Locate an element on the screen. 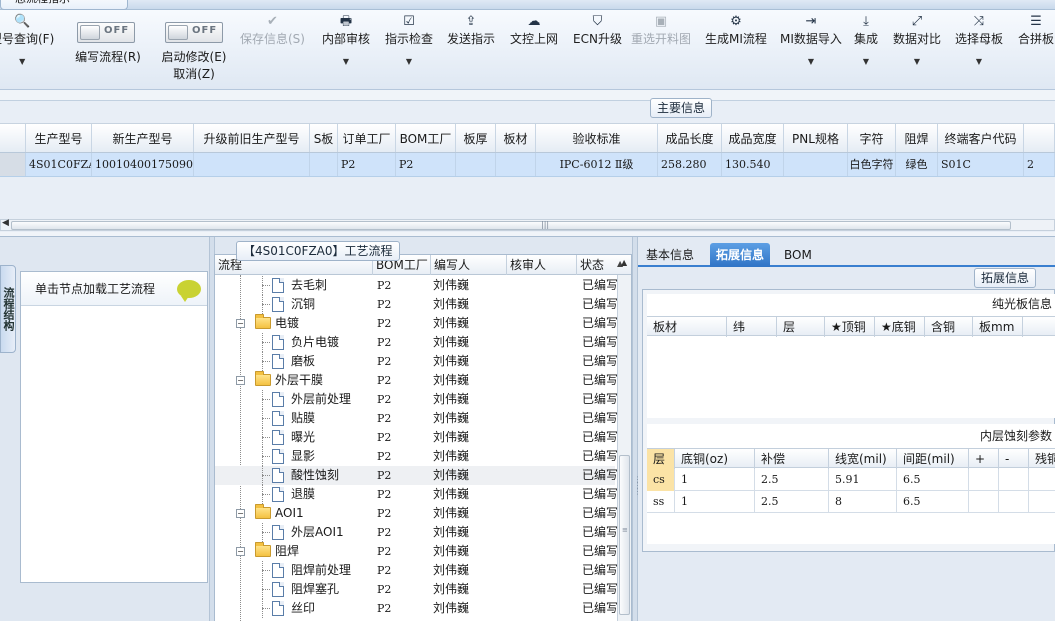 This screenshot has width=1055, height=621. column-header: 终端客户代码 is located at coordinates (981, 138).